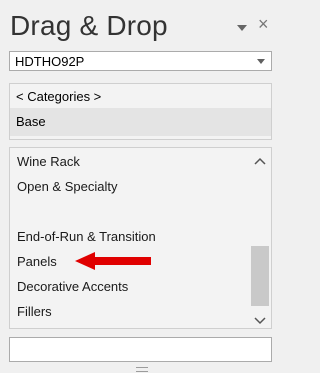 The width and height of the screenshot is (320, 373). What do you see at coordinates (72, 286) in the screenshot?
I see `list-item-decorative-accents: Decorative Accents` at bounding box center [72, 286].